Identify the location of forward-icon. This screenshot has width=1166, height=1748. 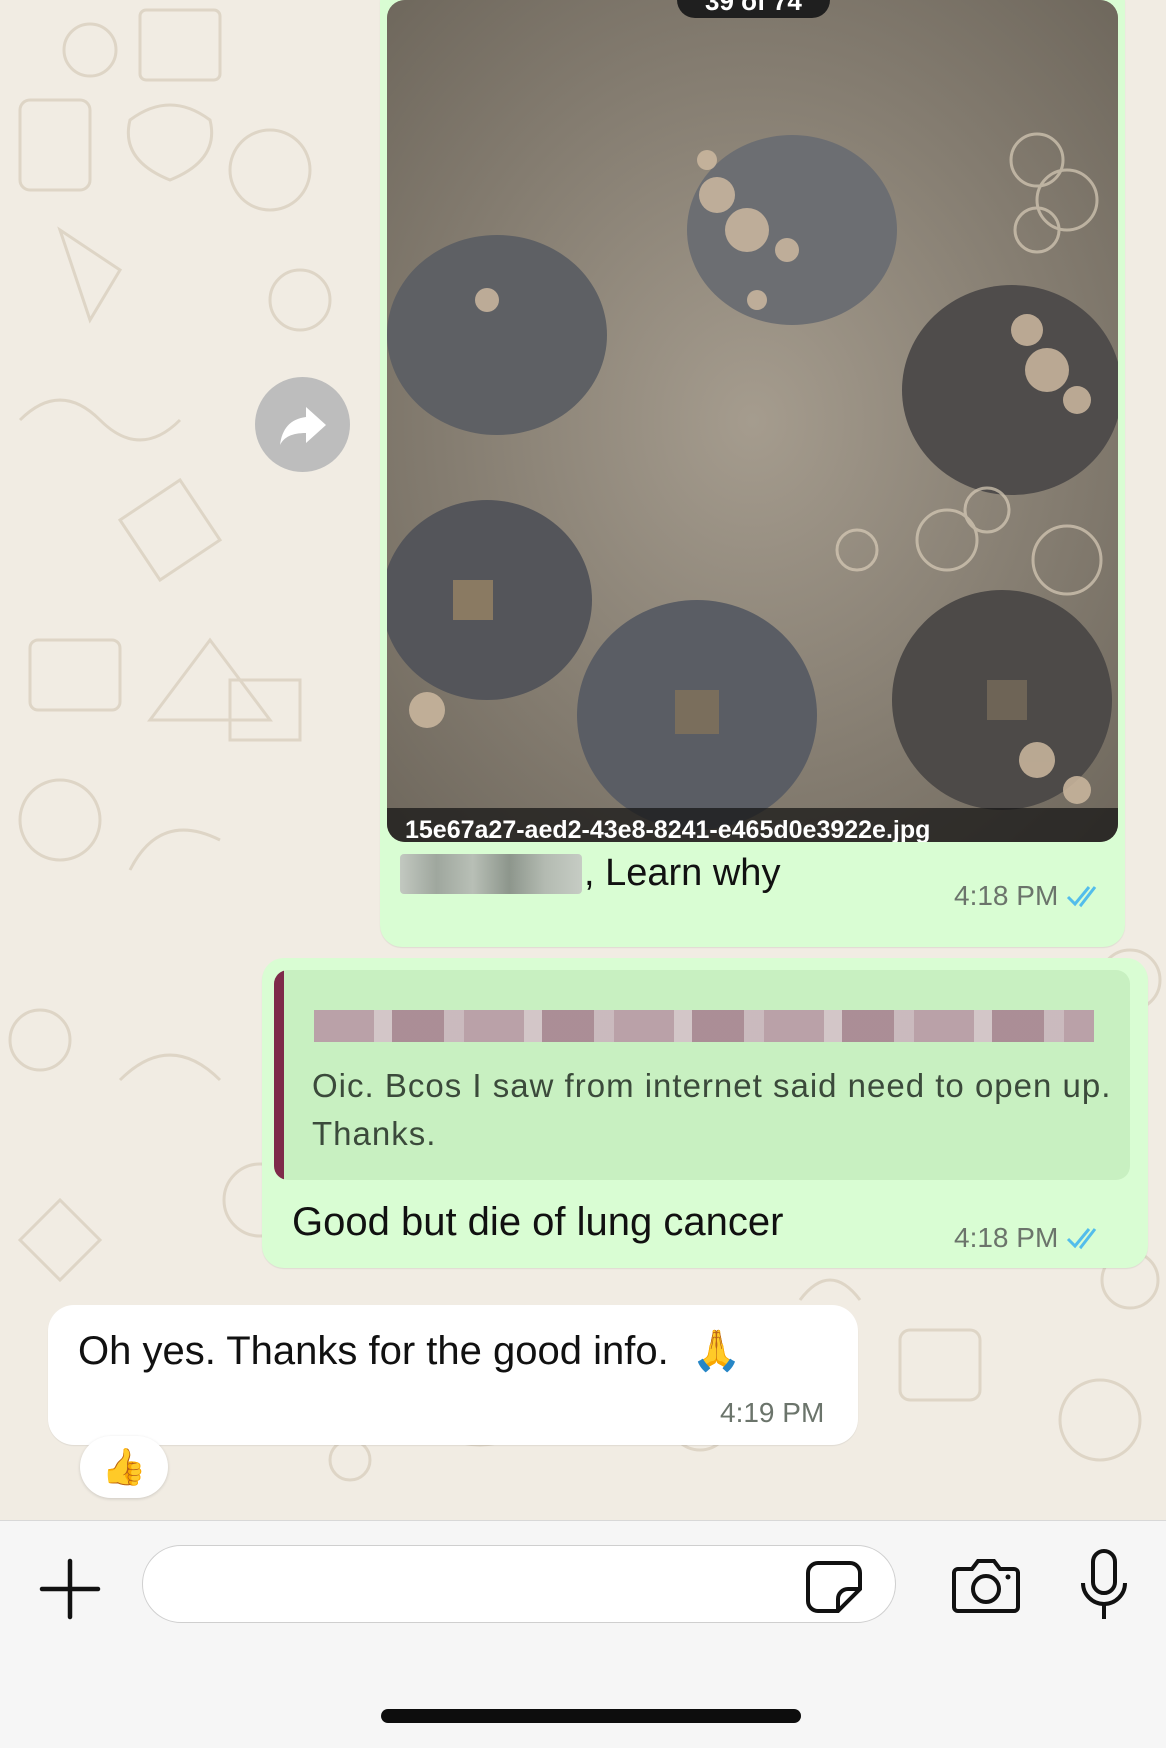
(302, 425).